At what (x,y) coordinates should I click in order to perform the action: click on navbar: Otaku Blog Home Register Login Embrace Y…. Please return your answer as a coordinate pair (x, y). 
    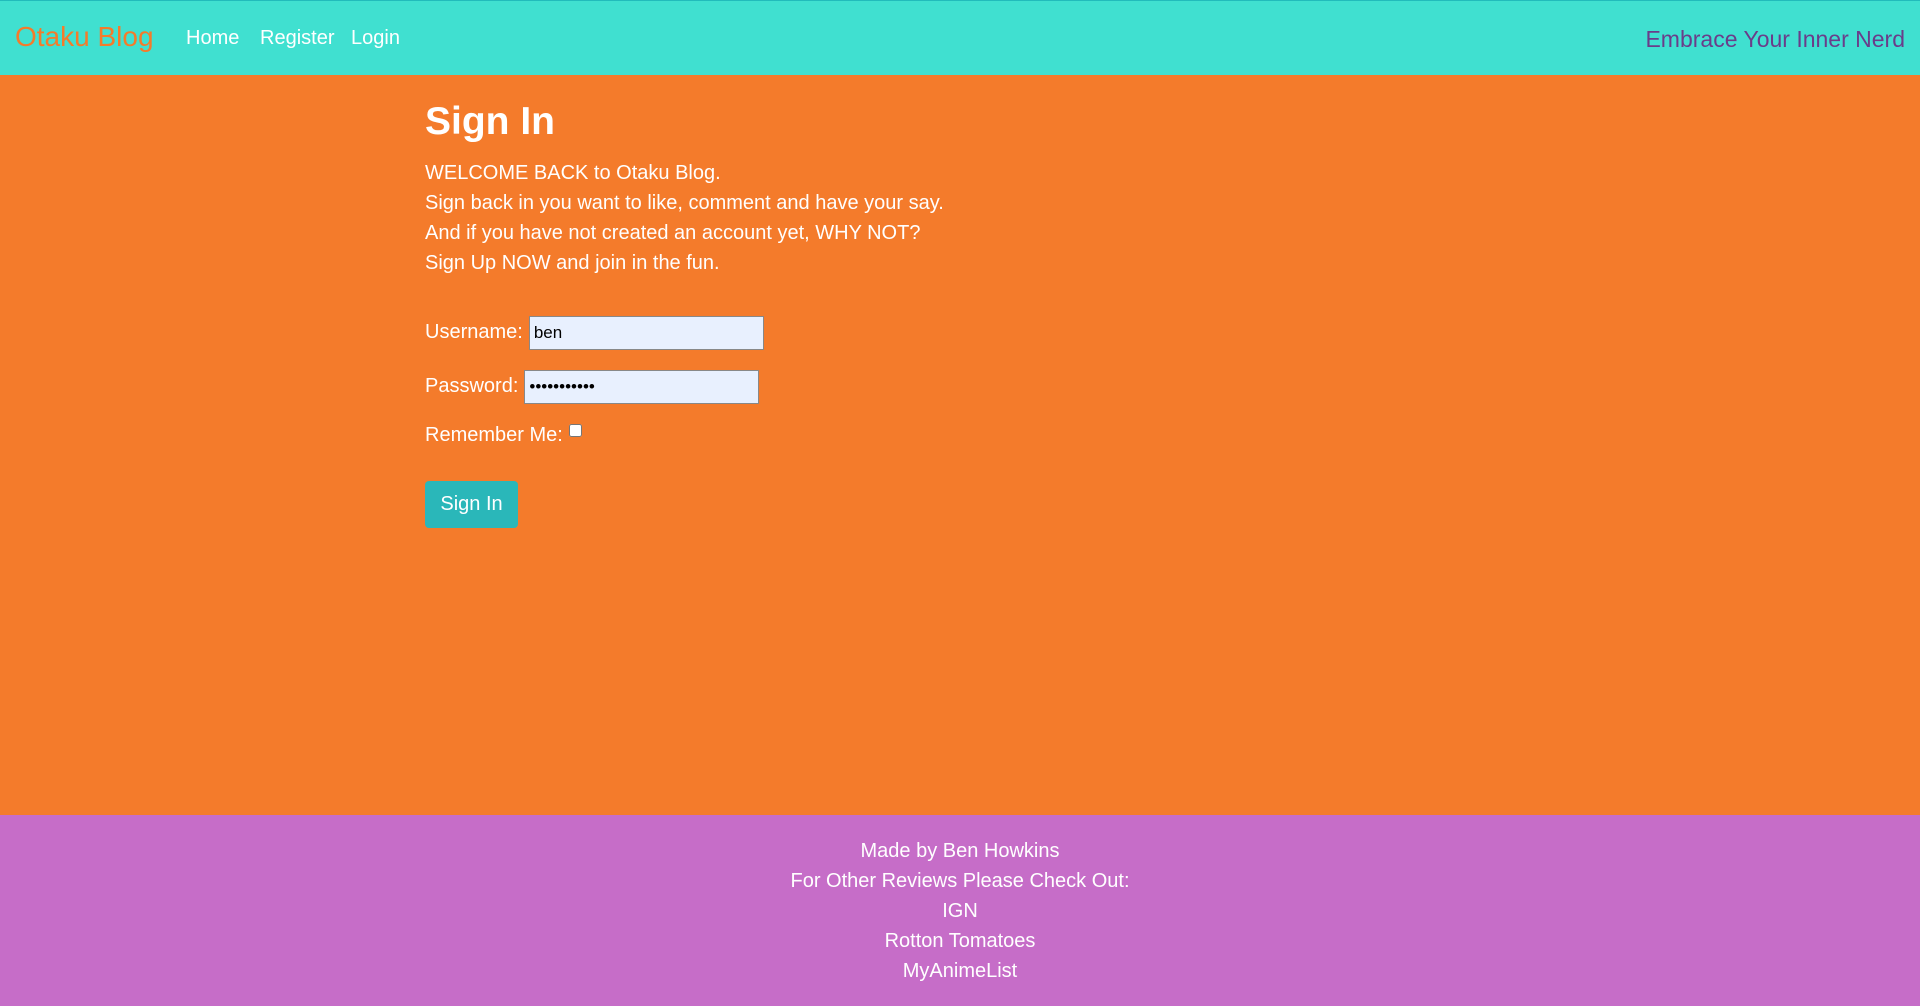
    Looking at the image, I should click on (960, 37).